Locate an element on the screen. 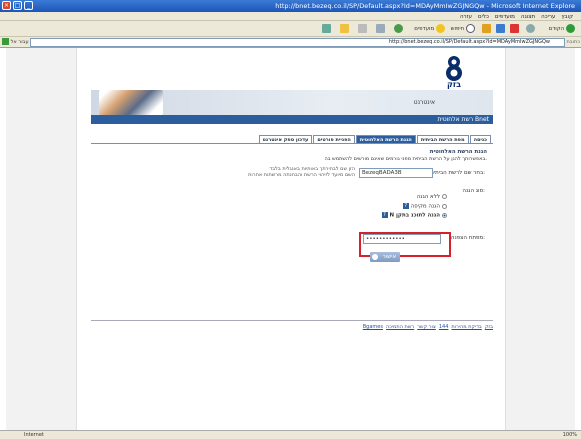 The height and width of the screenshot is (439, 581). protection-option: ללא הגנה is located at coordinates (432, 197).